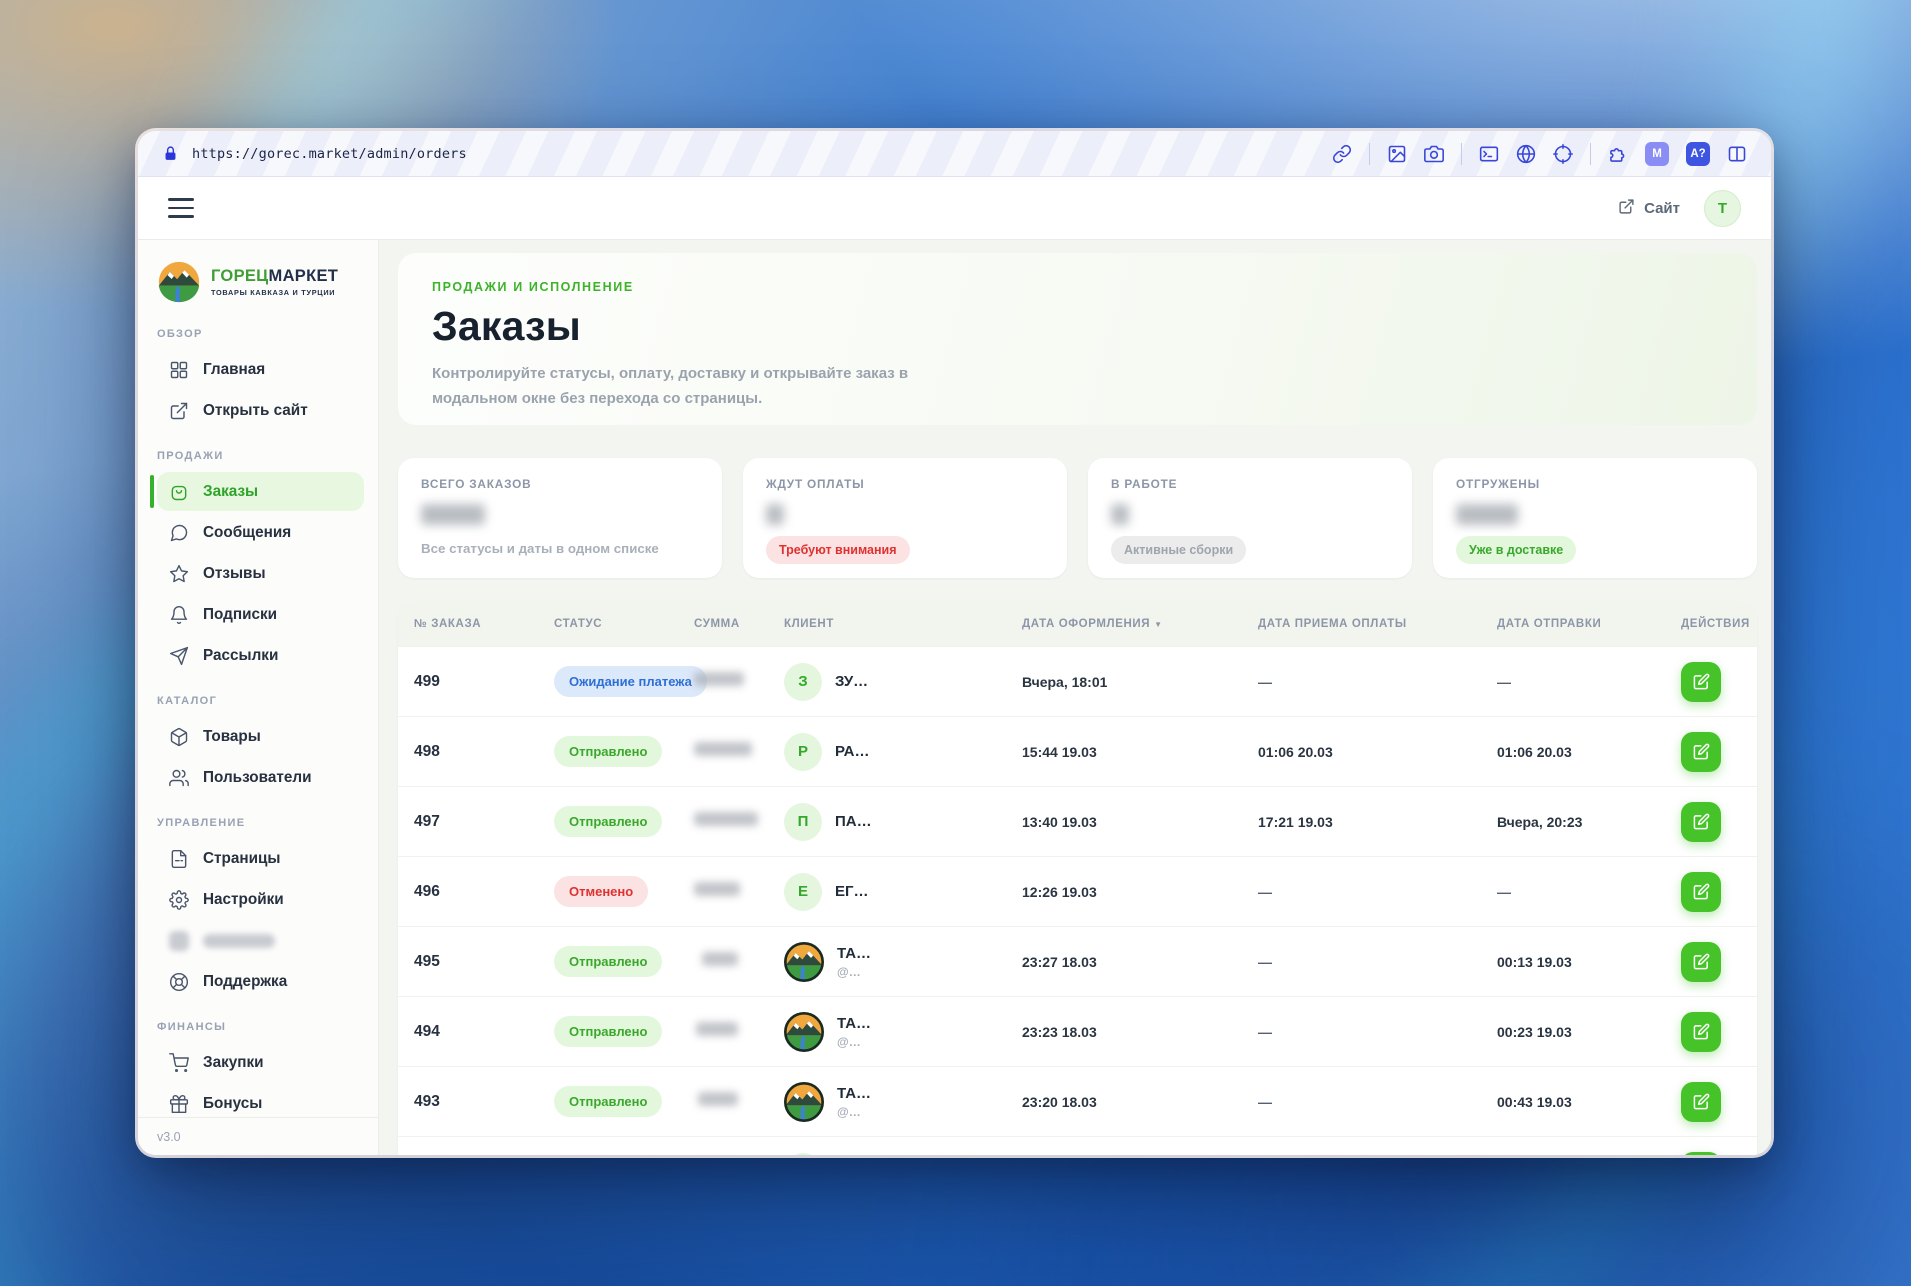 The width and height of the screenshot is (1911, 1286). Describe the element at coordinates (506, 326) in the screenshot. I see `page-title: Заказы` at that location.